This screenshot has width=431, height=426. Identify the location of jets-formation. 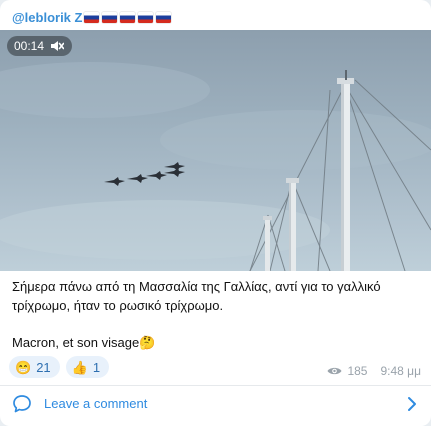
(144, 174).